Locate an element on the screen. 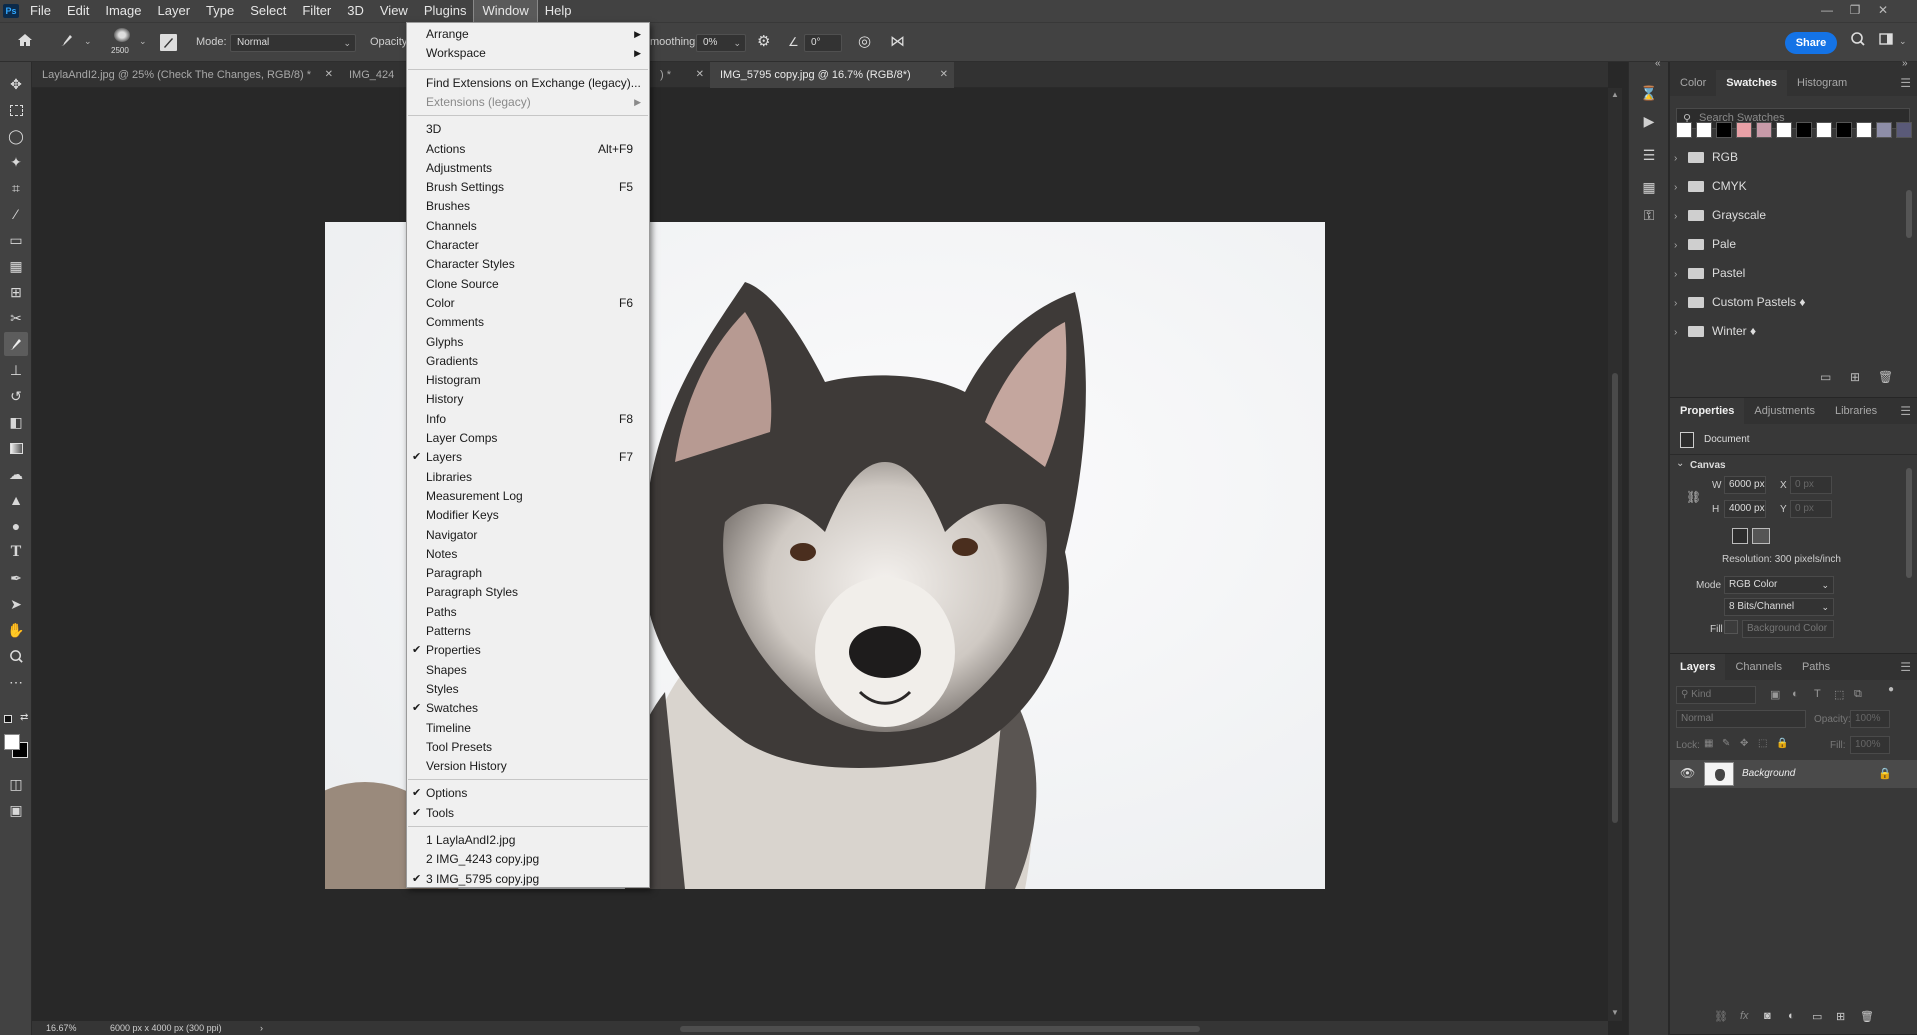  menu-item-1-laylaandi2-jpg: 1 LaylaAndI2.jpg is located at coordinates (528, 840).